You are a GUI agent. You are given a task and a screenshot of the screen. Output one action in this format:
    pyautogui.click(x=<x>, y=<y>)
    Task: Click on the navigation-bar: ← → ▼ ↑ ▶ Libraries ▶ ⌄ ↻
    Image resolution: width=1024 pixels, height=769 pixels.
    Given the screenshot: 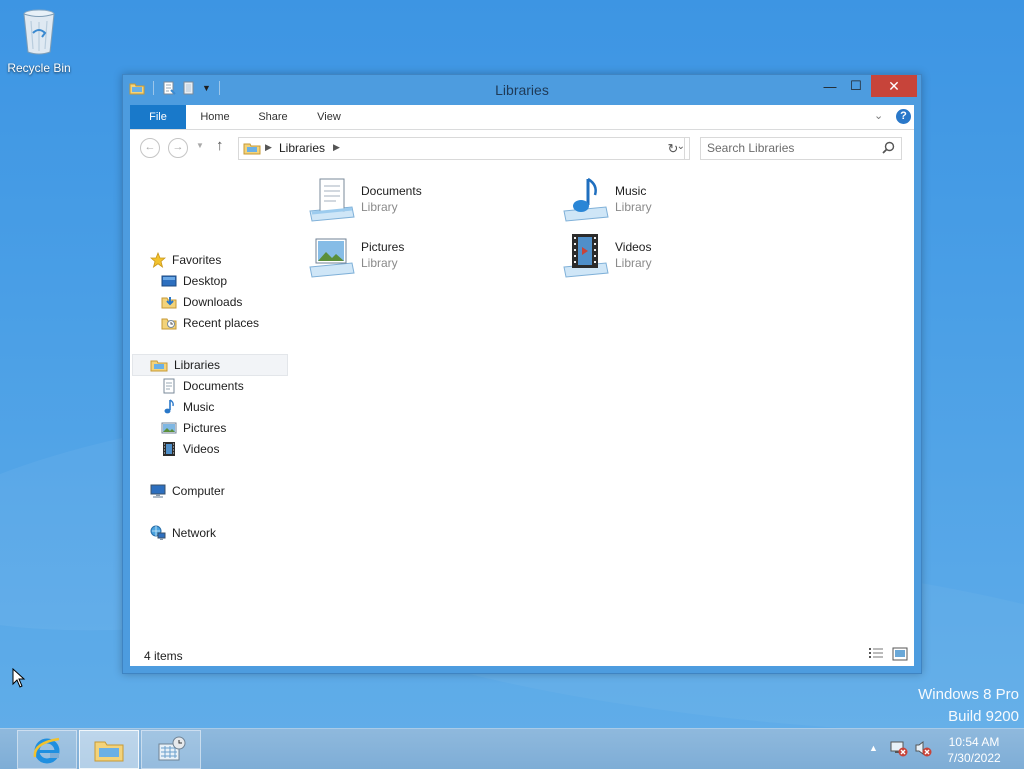 What is the action you would take?
    pyautogui.click(x=522, y=147)
    